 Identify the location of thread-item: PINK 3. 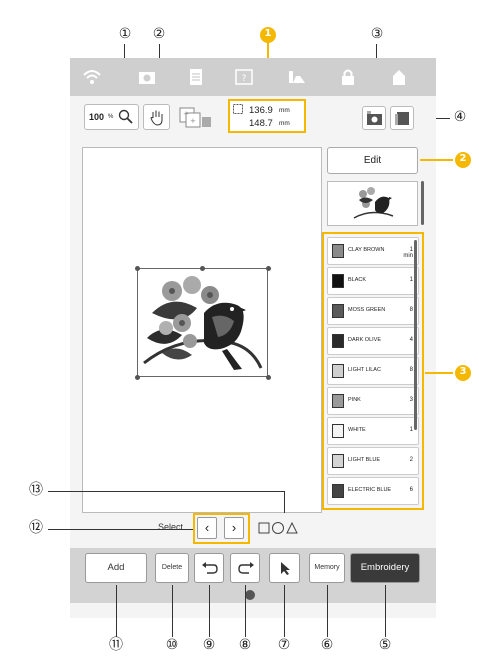
(373, 401).